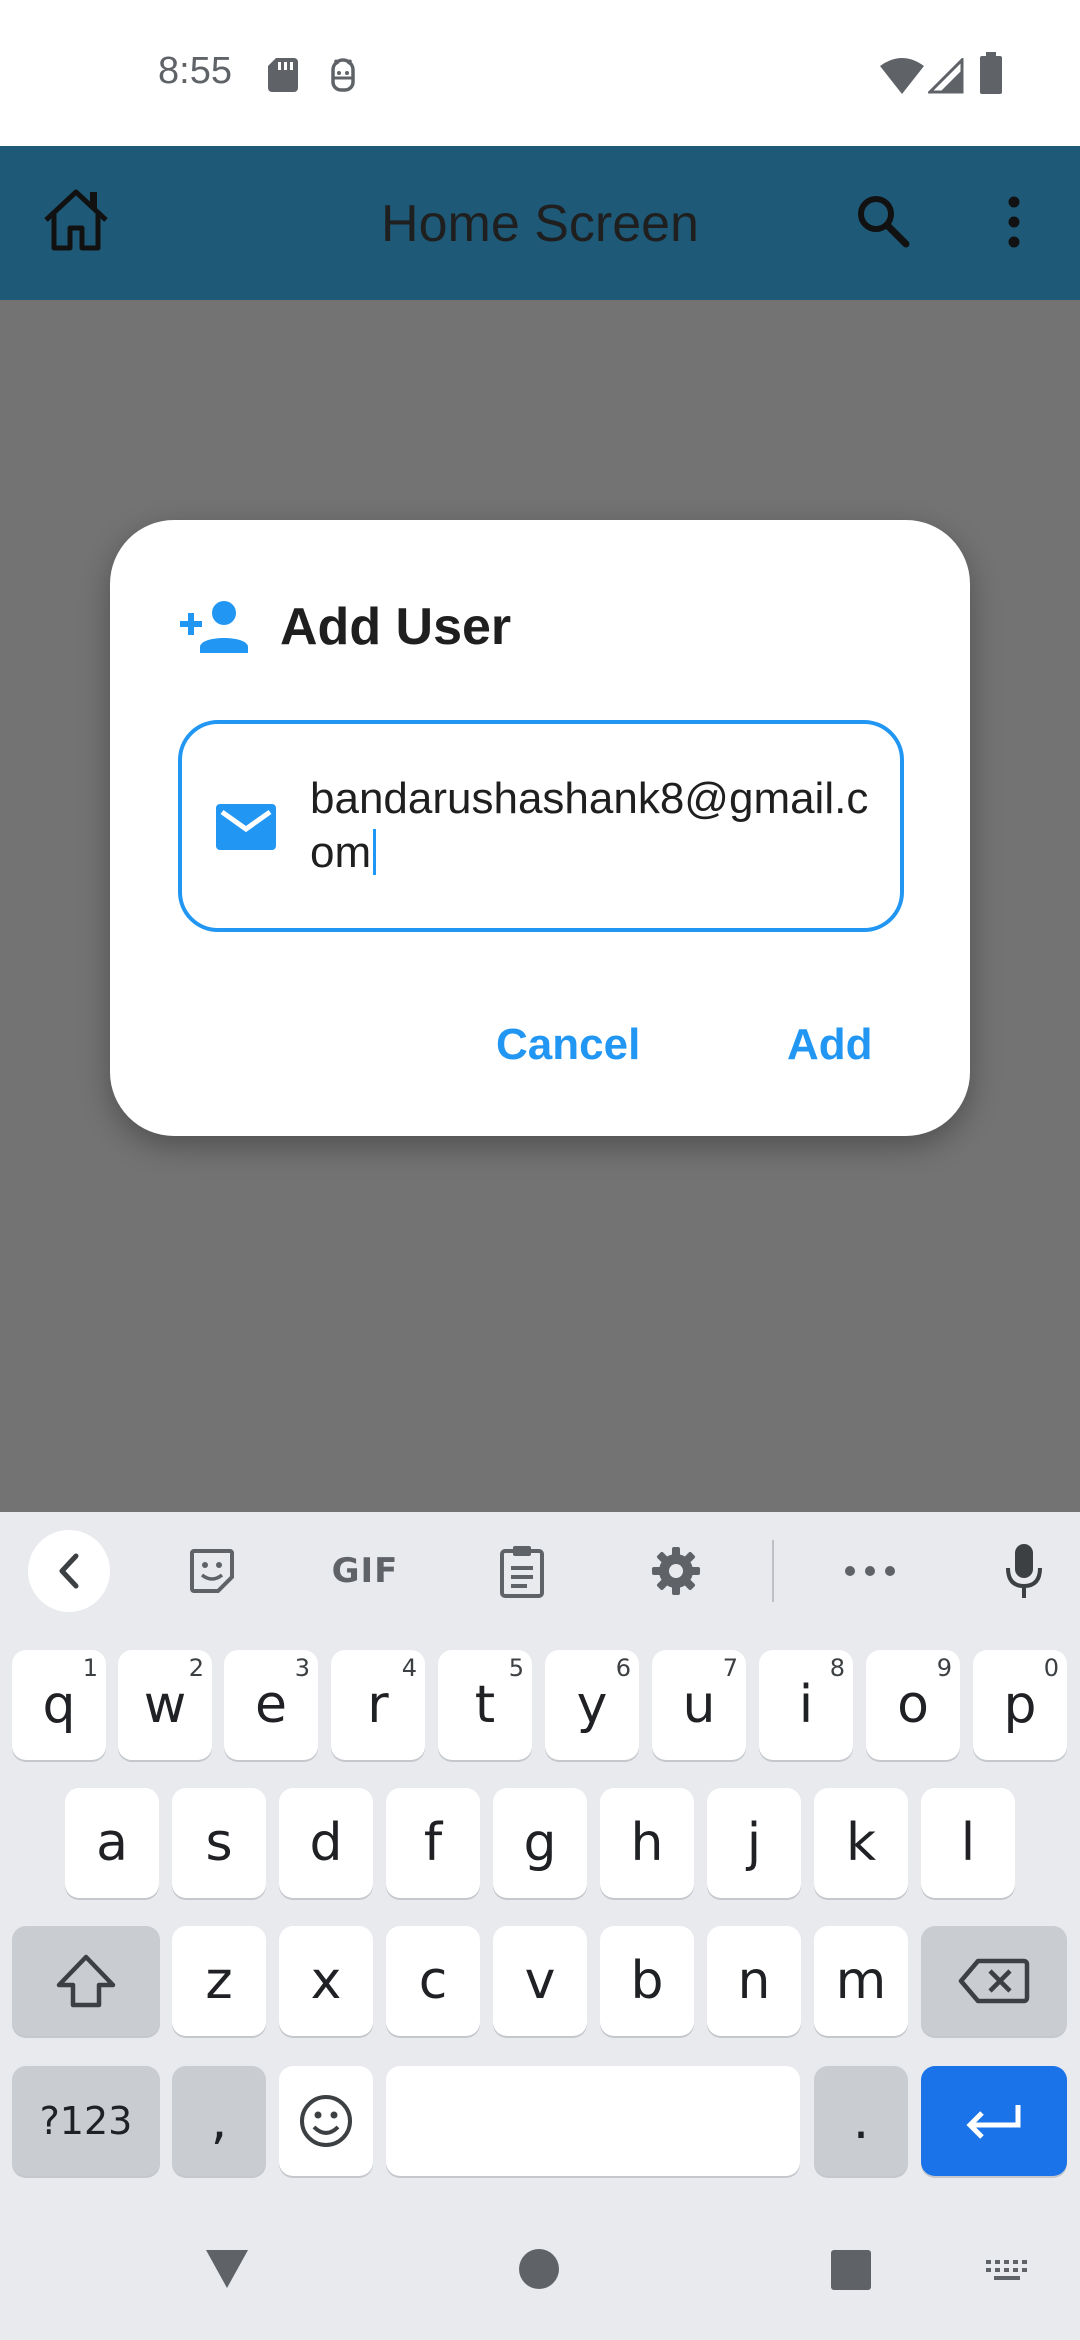 This screenshot has width=1080, height=2340. I want to click on key-h: h, so click(647, 1843).